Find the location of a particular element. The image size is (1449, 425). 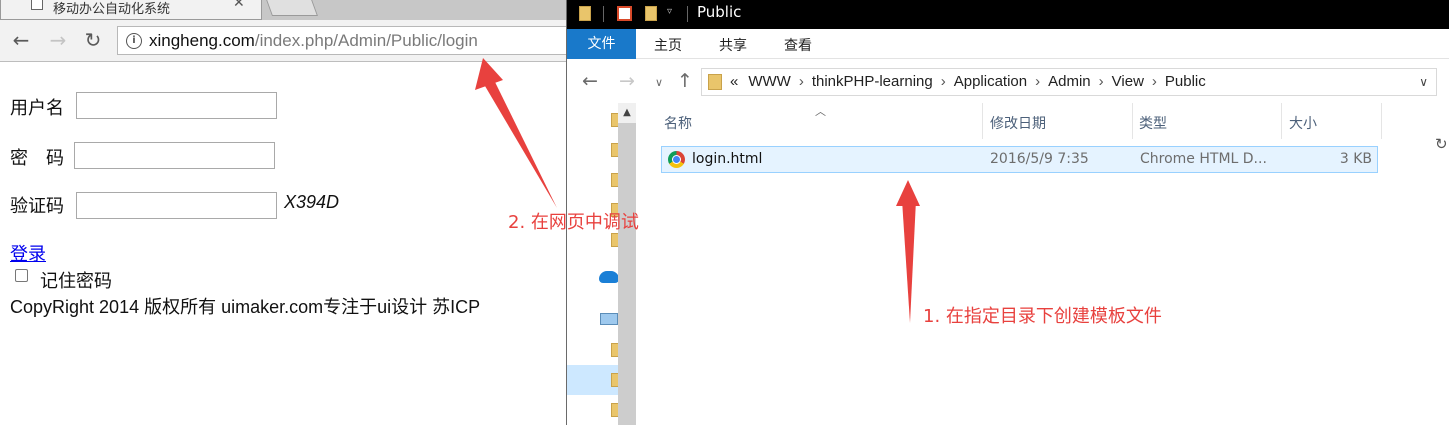

properties-icon is located at coordinates (624, 13).